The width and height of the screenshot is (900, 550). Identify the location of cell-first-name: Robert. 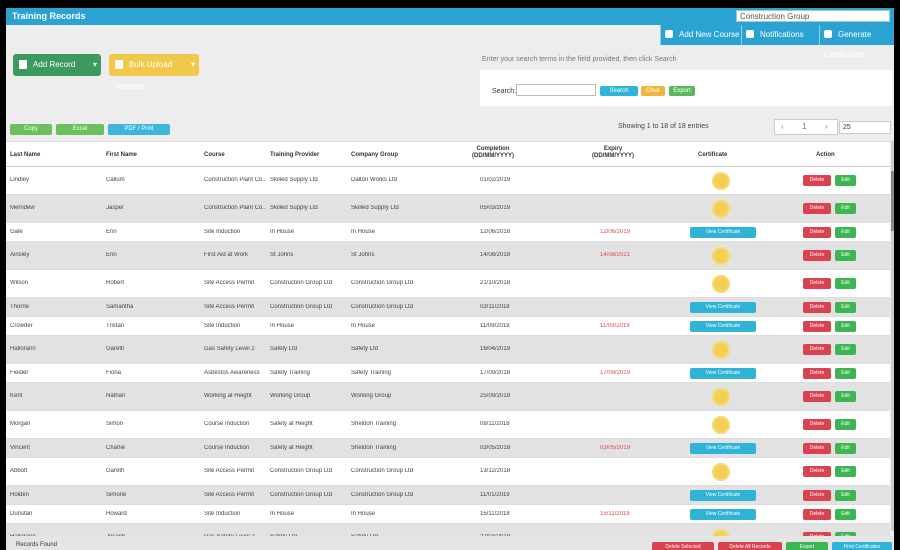
(115, 283).